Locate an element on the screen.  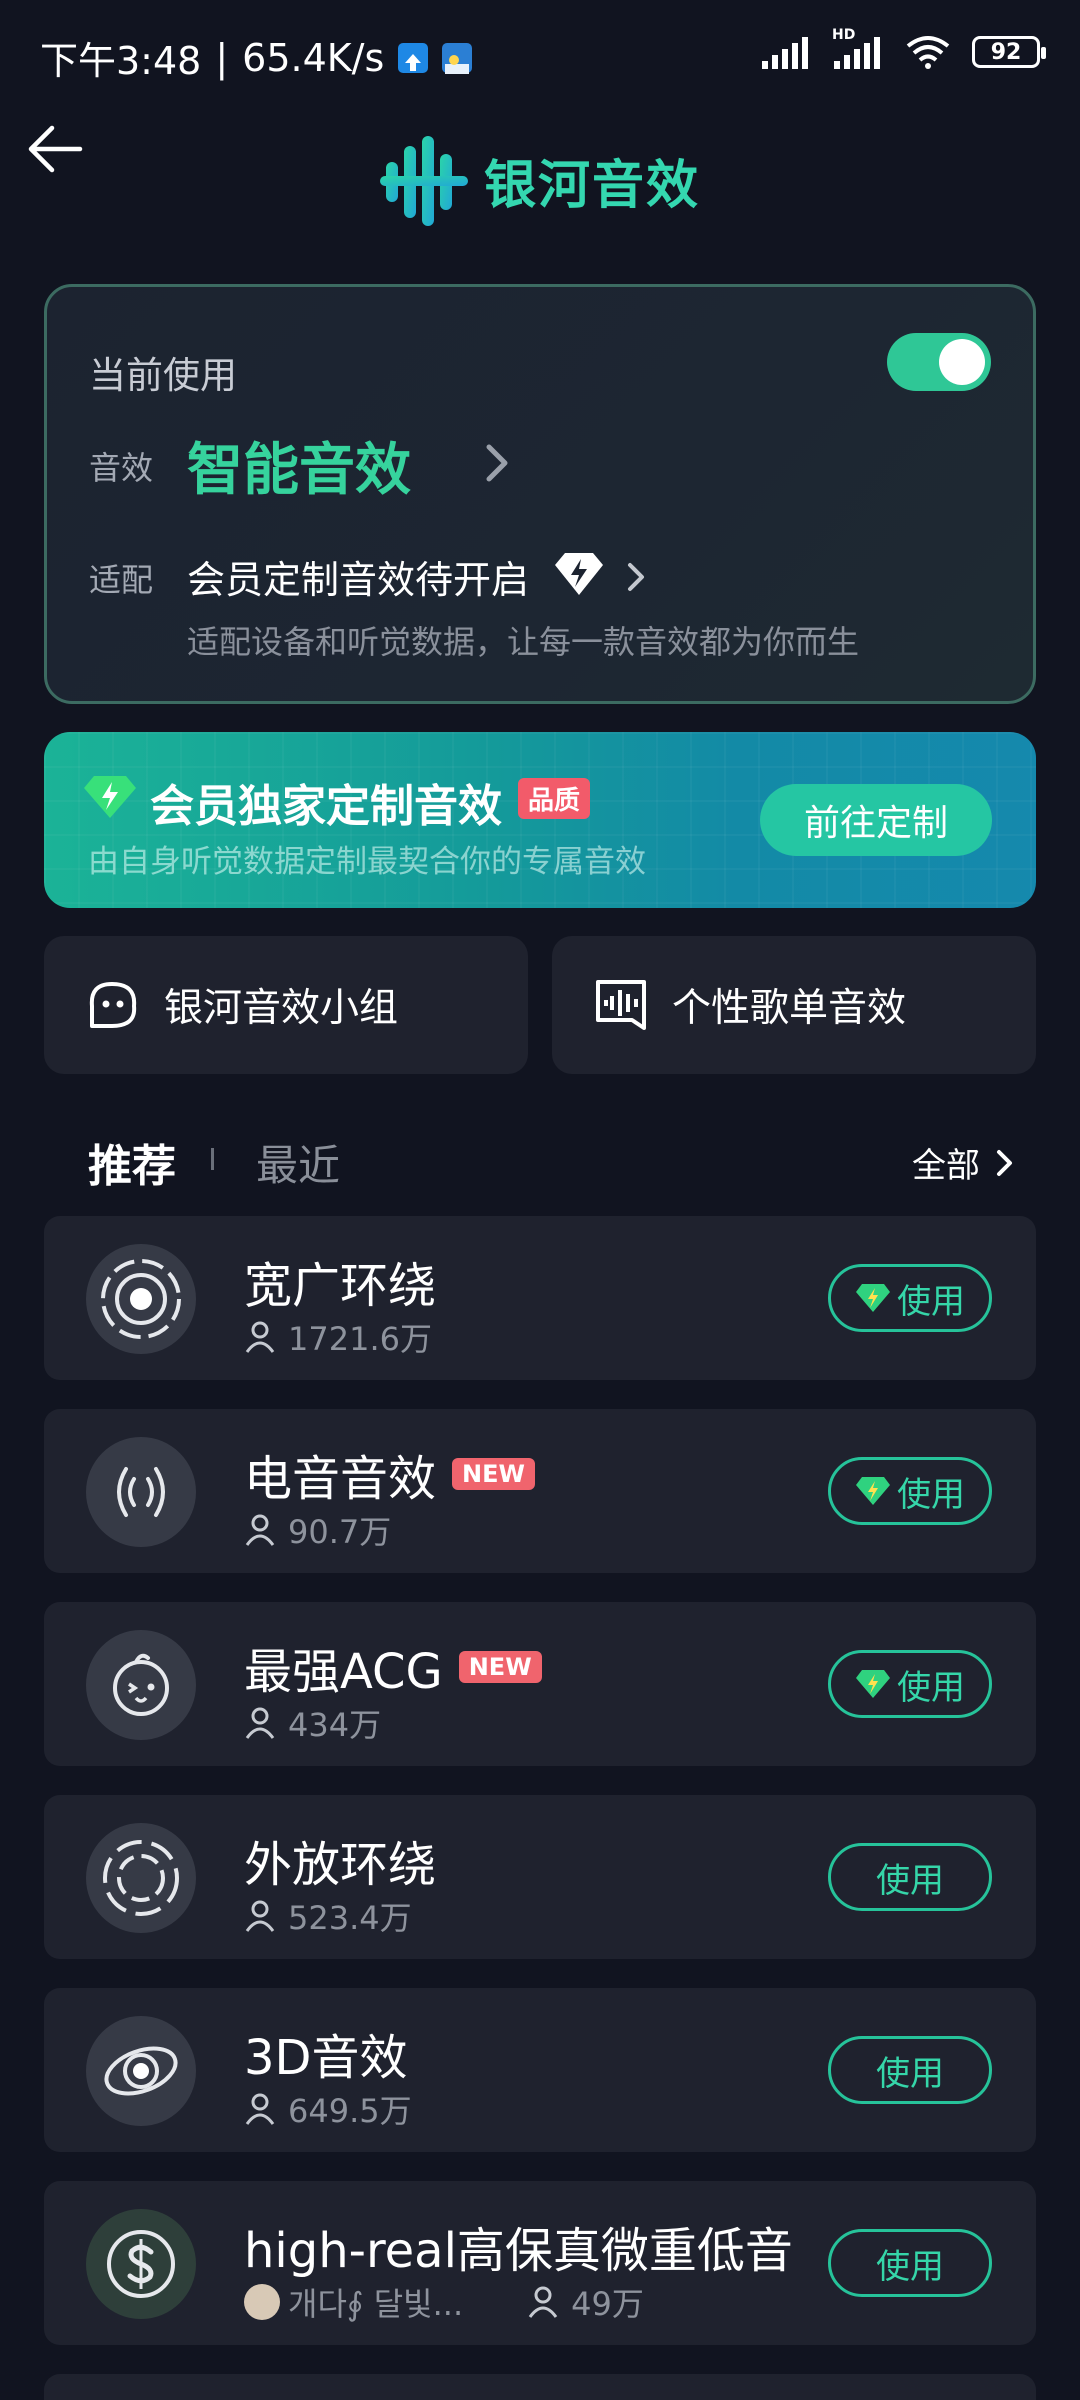
effect-title: 外放环绕 is located at coordinates (340, 1865).